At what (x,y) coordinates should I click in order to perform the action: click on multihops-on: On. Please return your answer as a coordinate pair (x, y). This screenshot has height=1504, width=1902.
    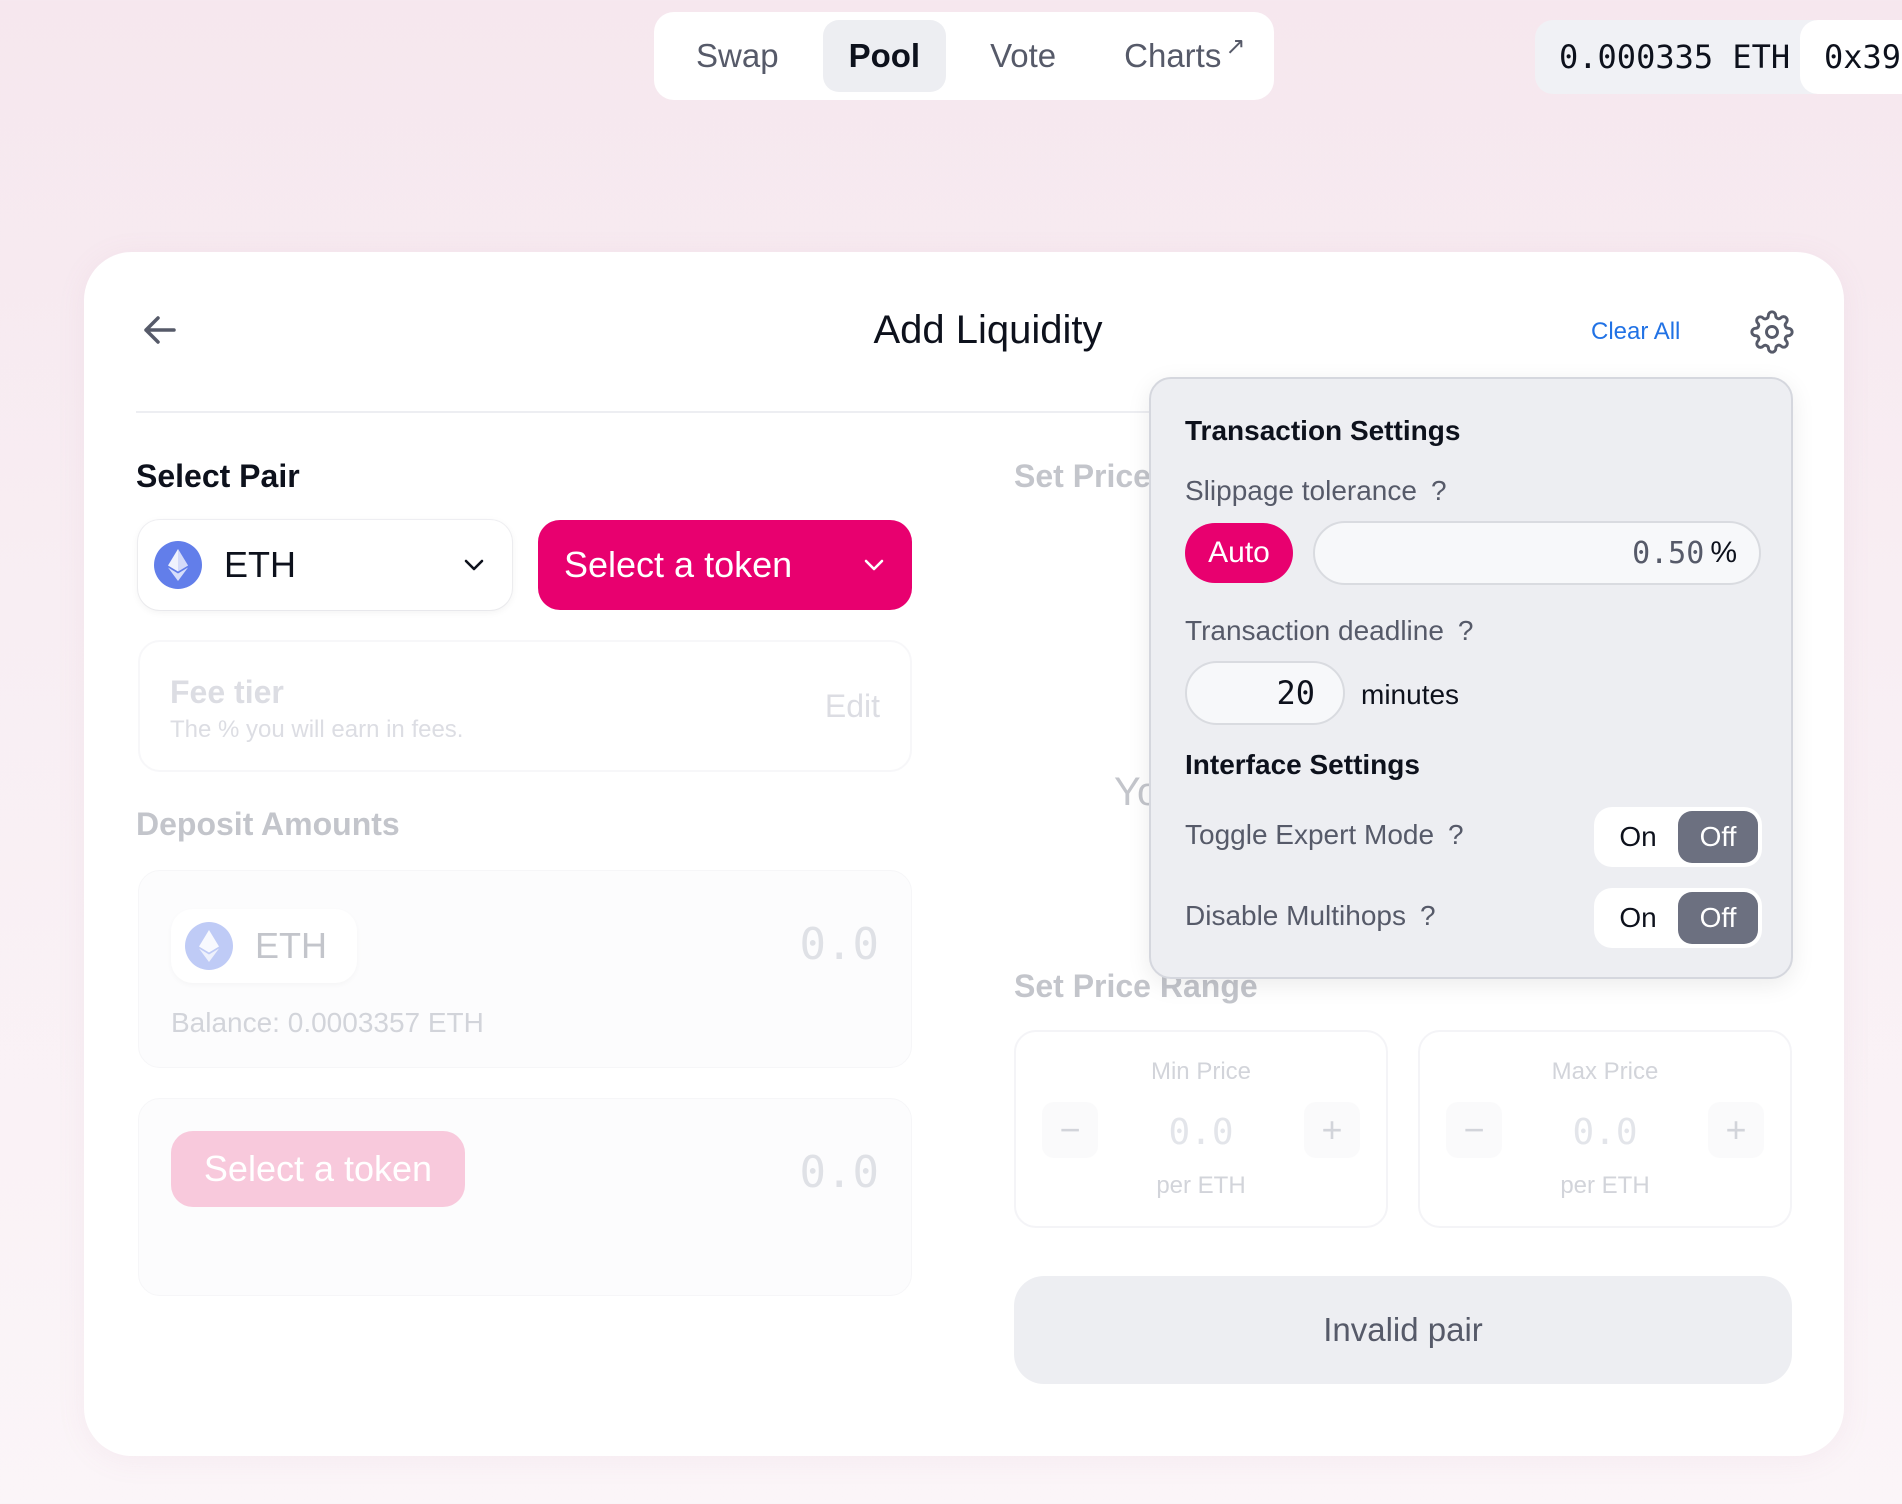
    Looking at the image, I should click on (1638, 918).